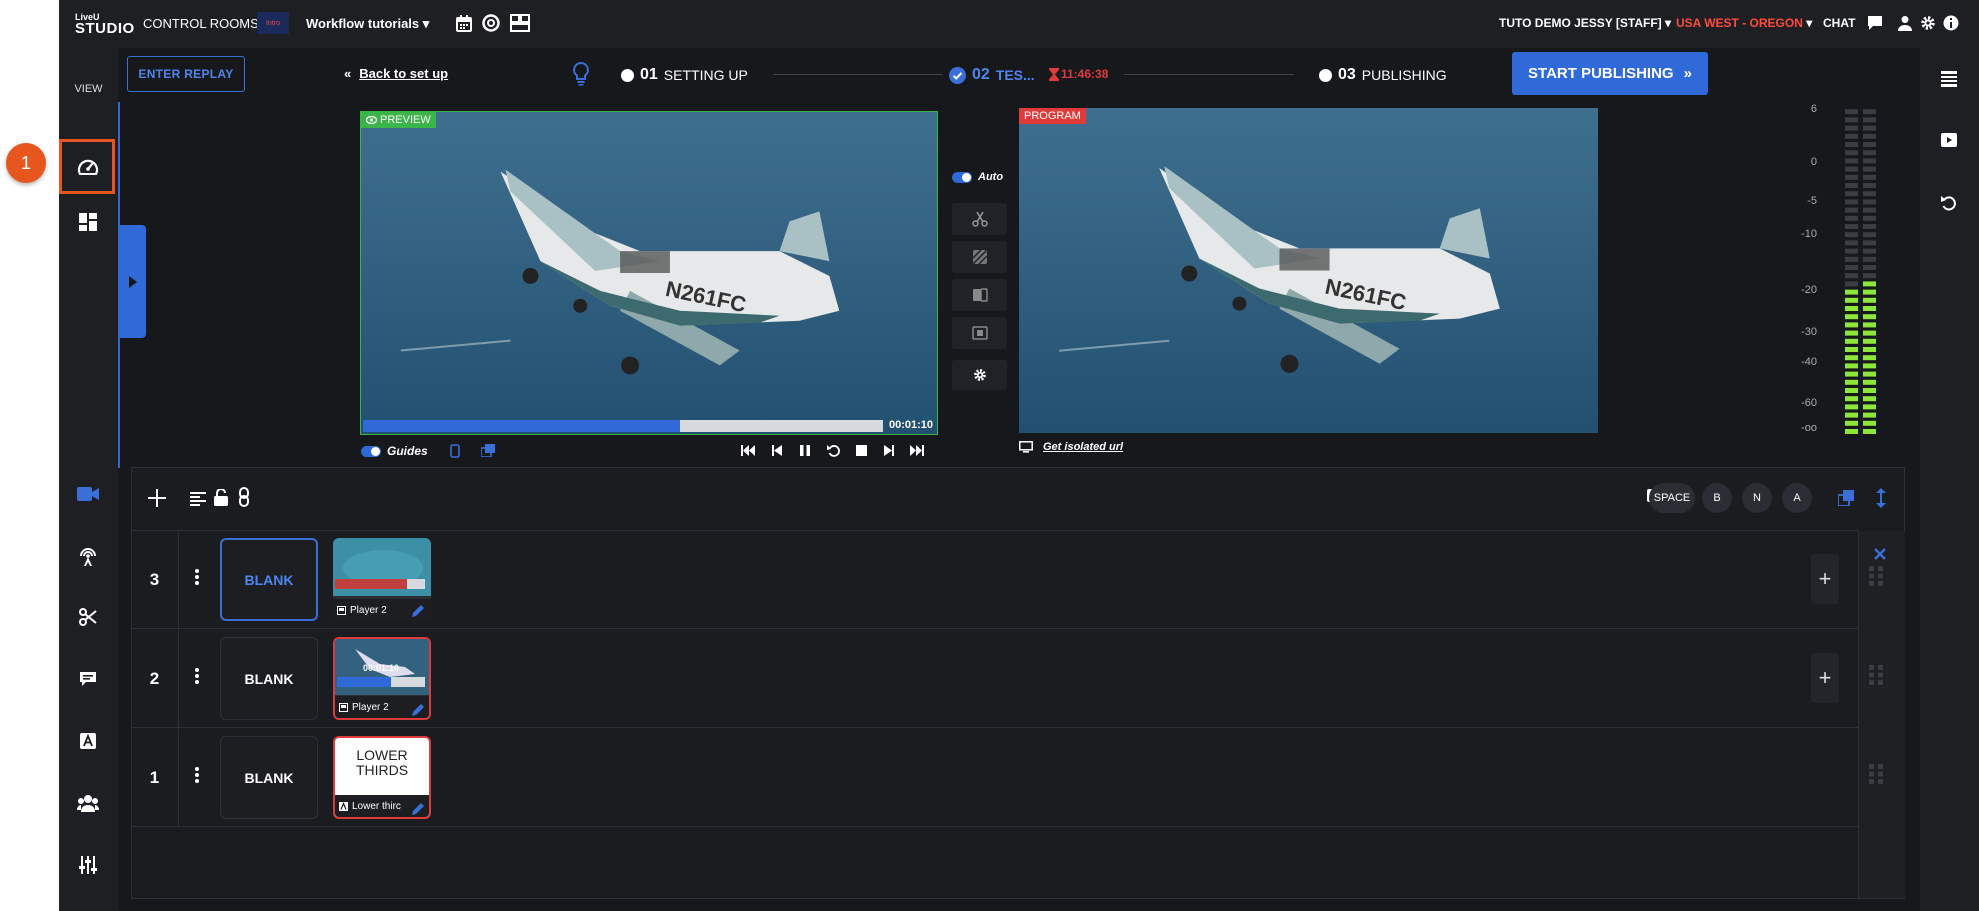 Image resolution: width=1979 pixels, height=911 pixels. Describe the element at coordinates (1881, 714) in the screenshot. I see `close-column` at that location.